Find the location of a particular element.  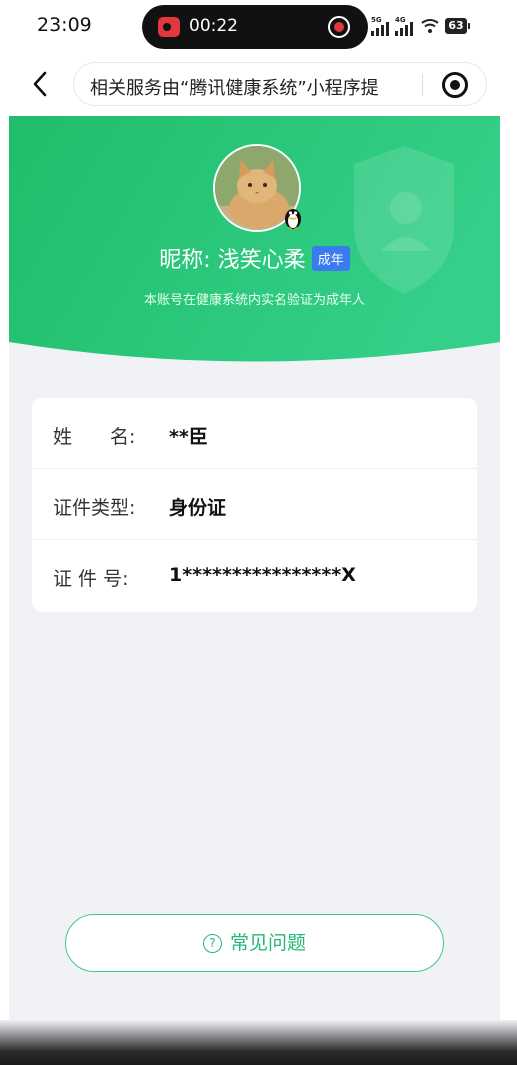

battery-icon: 63 is located at coordinates (457, 26).